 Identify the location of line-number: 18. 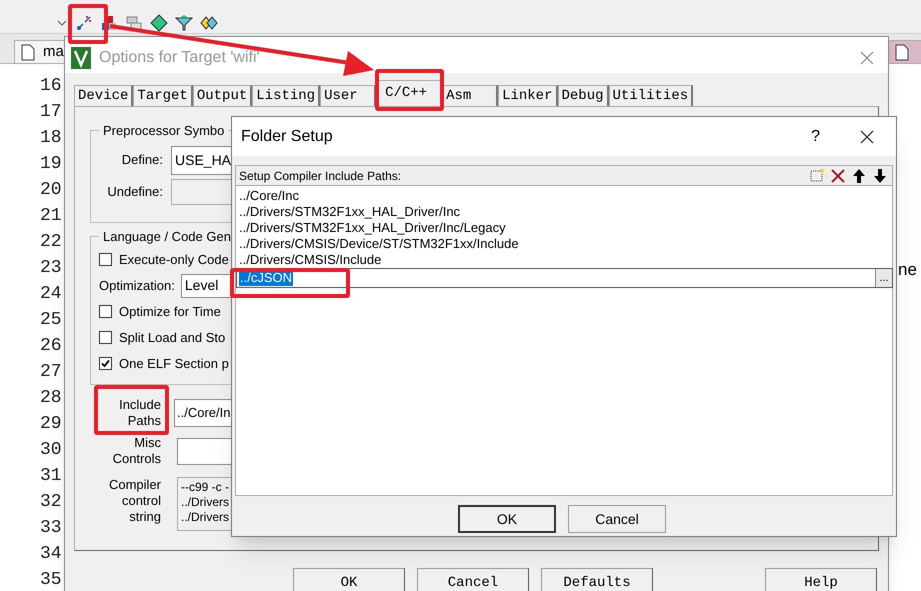
(51, 138).